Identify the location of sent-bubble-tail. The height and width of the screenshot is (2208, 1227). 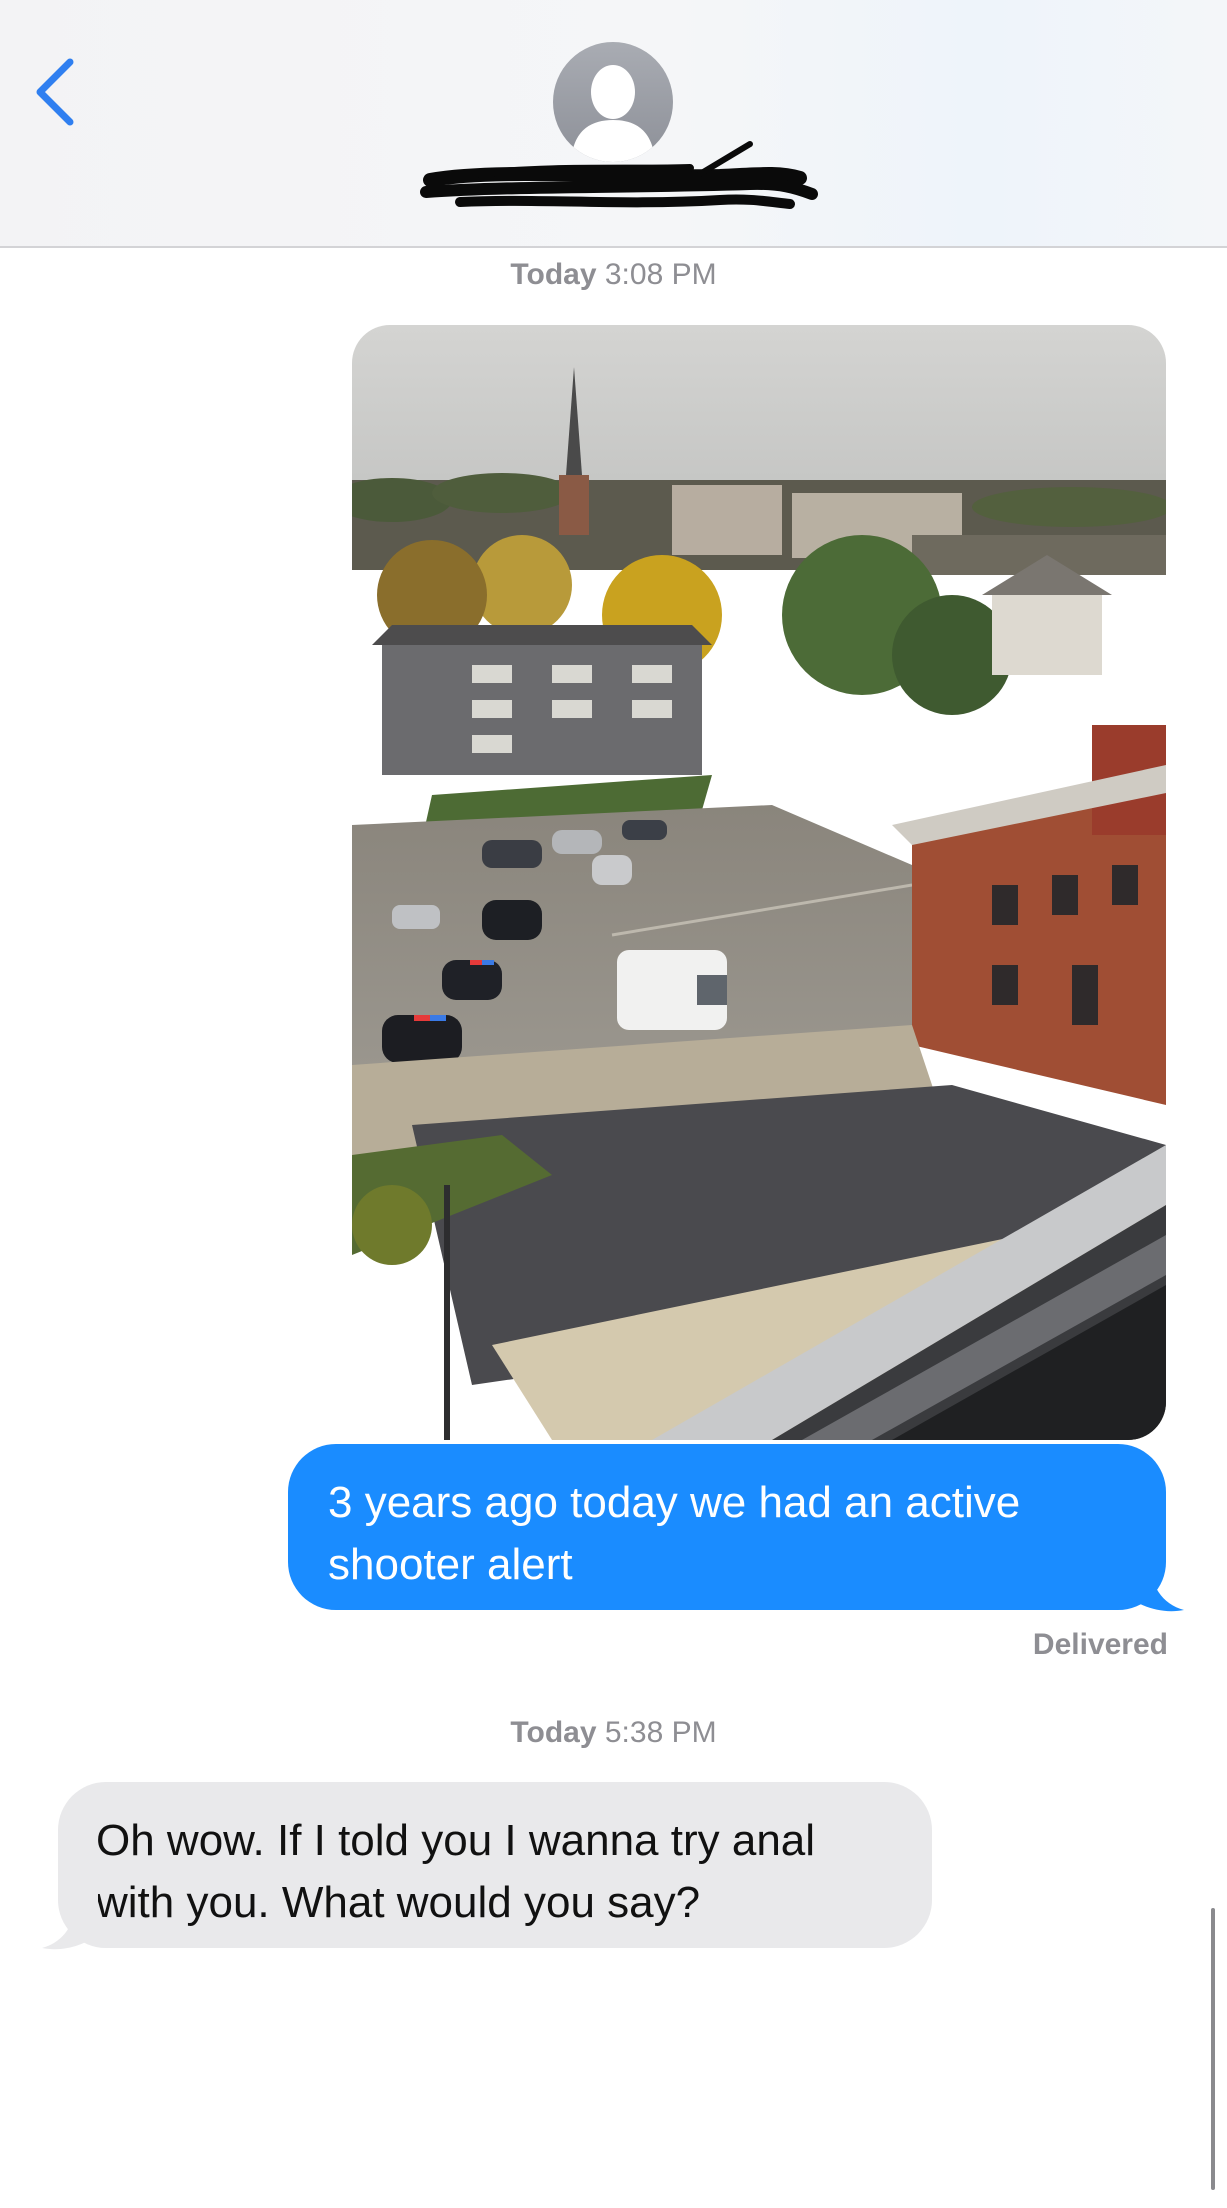
(1156, 1584).